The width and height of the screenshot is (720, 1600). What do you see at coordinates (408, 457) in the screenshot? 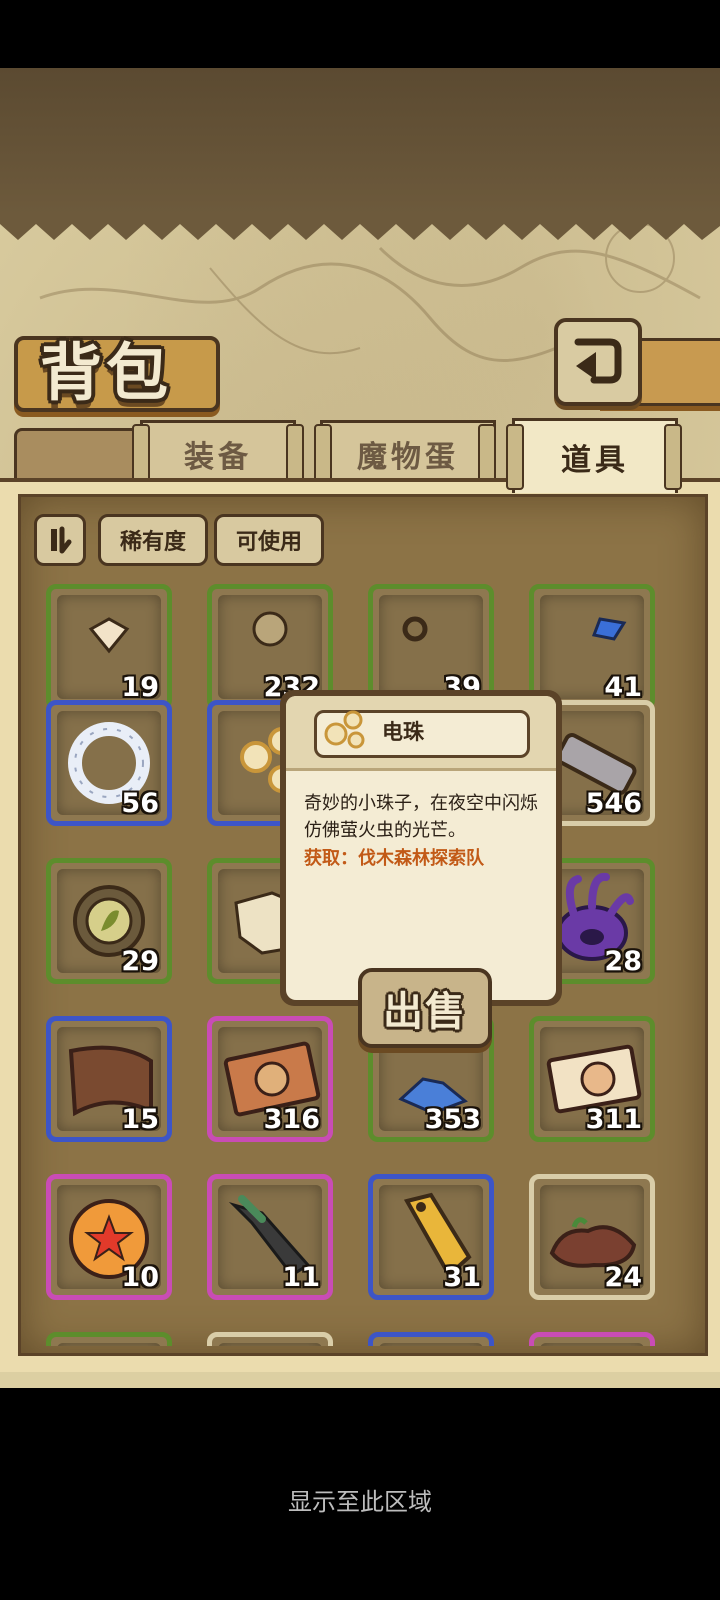
I see `tab-monster-eggs-label: 魔物蛋` at bounding box center [408, 457].